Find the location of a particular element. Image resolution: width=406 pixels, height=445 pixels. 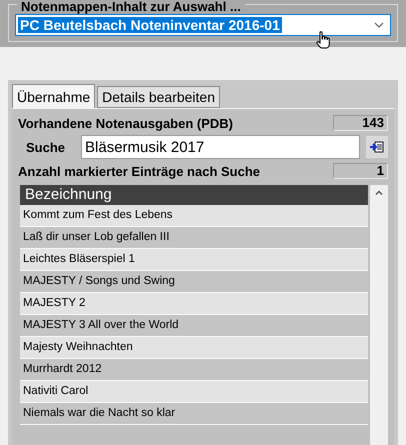

table-cell: MAJESTY 3 All over the World is located at coordinates (194, 326).